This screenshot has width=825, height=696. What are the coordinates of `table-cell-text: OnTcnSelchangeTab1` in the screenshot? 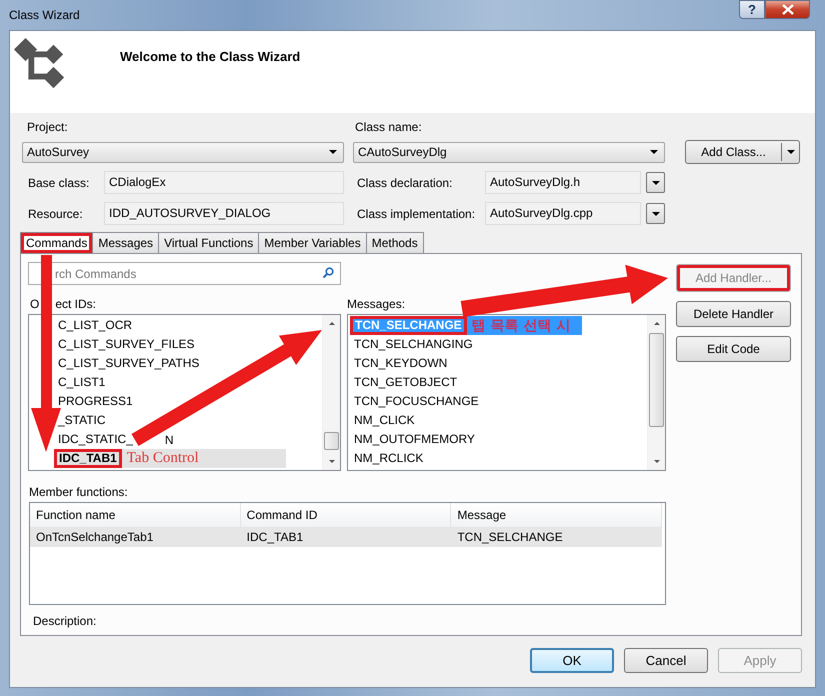 It's located at (94, 537).